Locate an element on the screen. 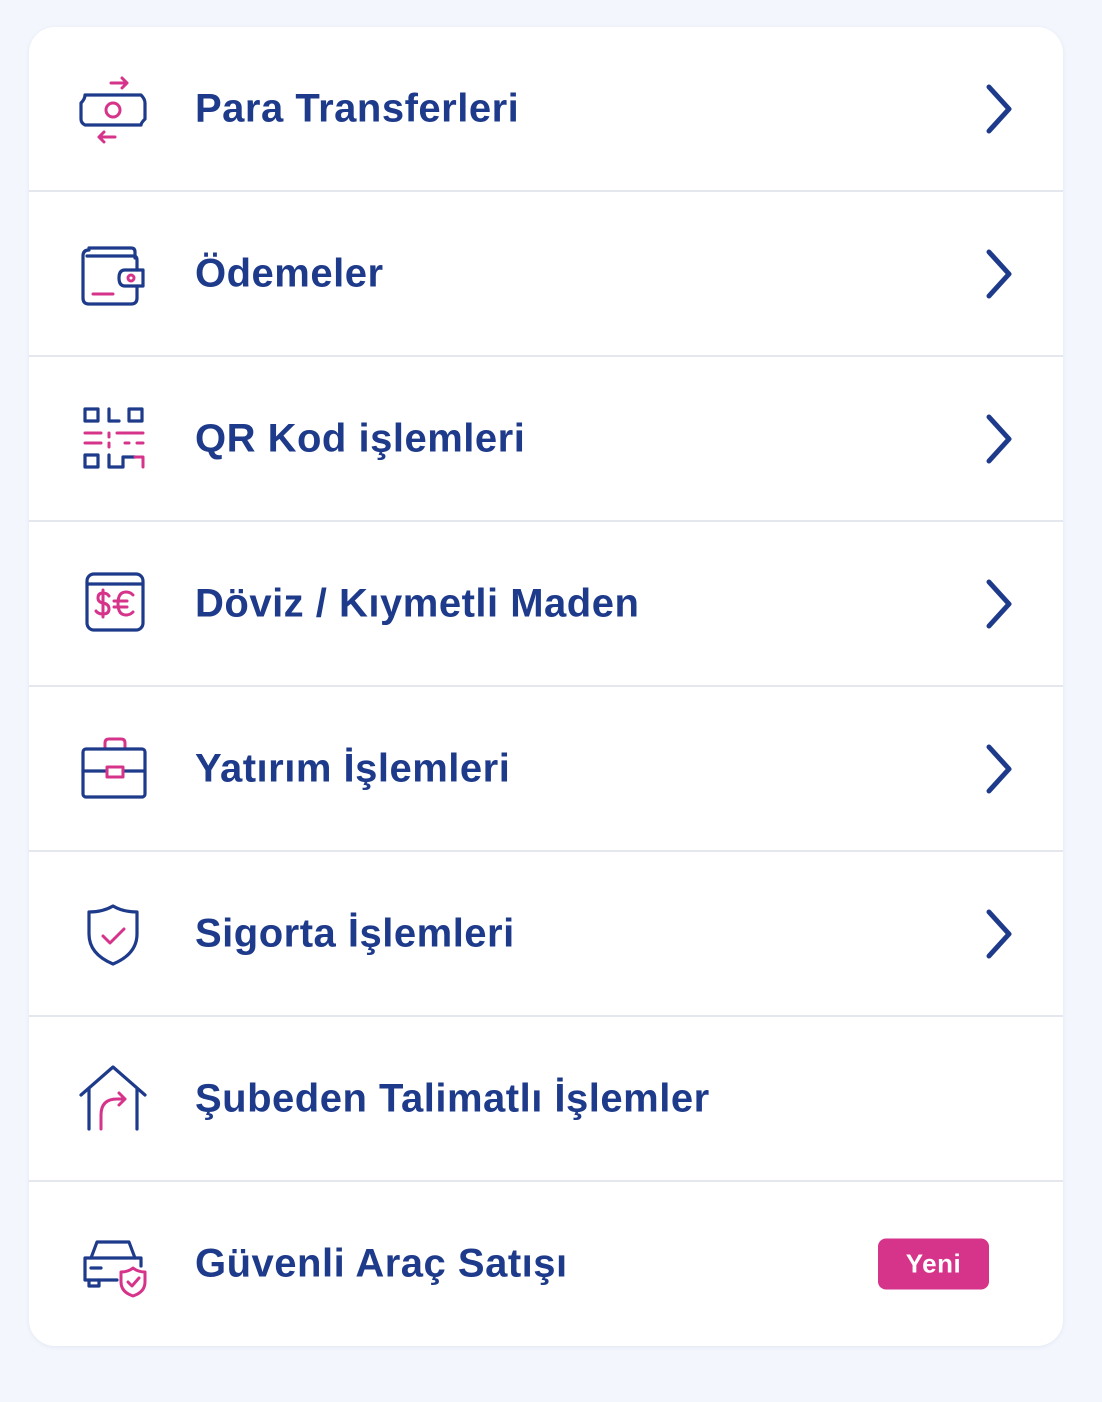 This screenshot has height=1402, width=1102. menu-item-doviz-kiymetli-maden: Döviz / Kıymetli Maden is located at coordinates (546, 604).